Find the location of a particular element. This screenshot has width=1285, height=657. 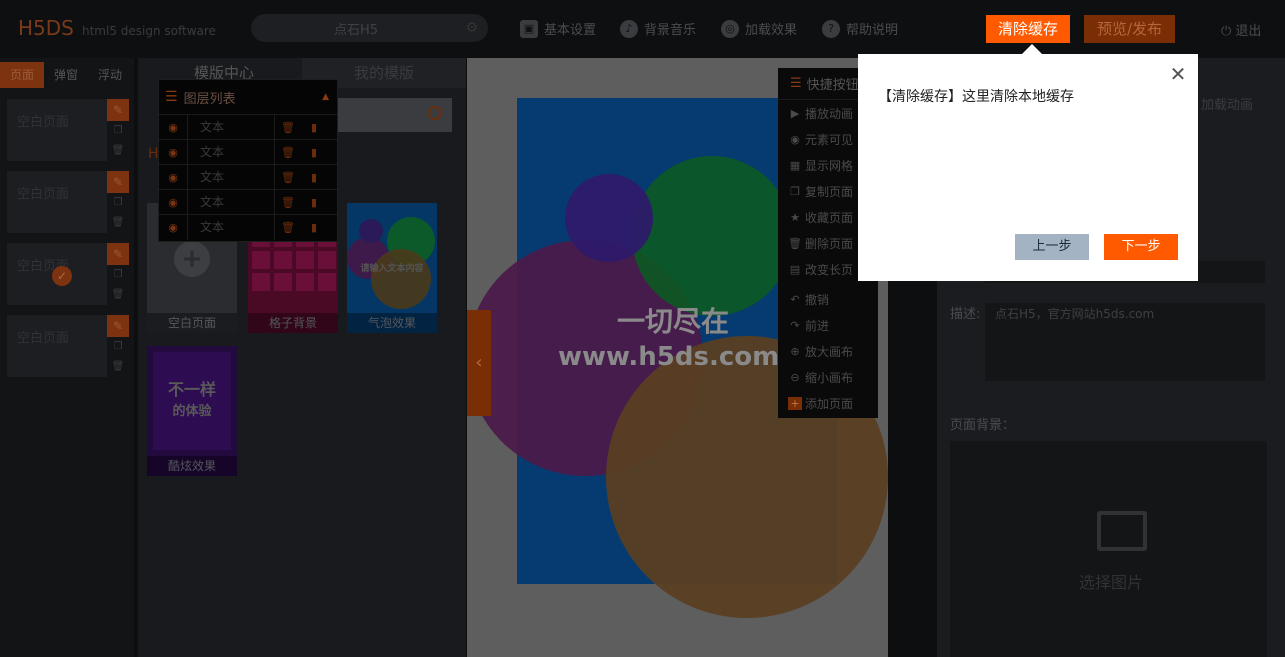

choose-image-box: 选择图片 is located at coordinates (1108, 549).